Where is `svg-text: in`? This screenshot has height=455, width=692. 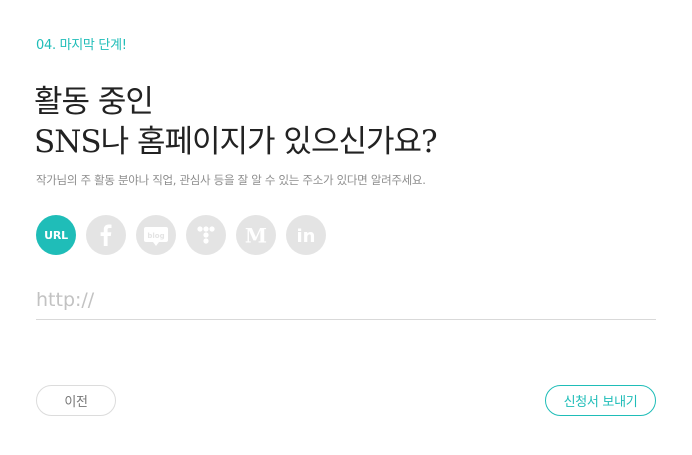 svg-text: in is located at coordinates (306, 236).